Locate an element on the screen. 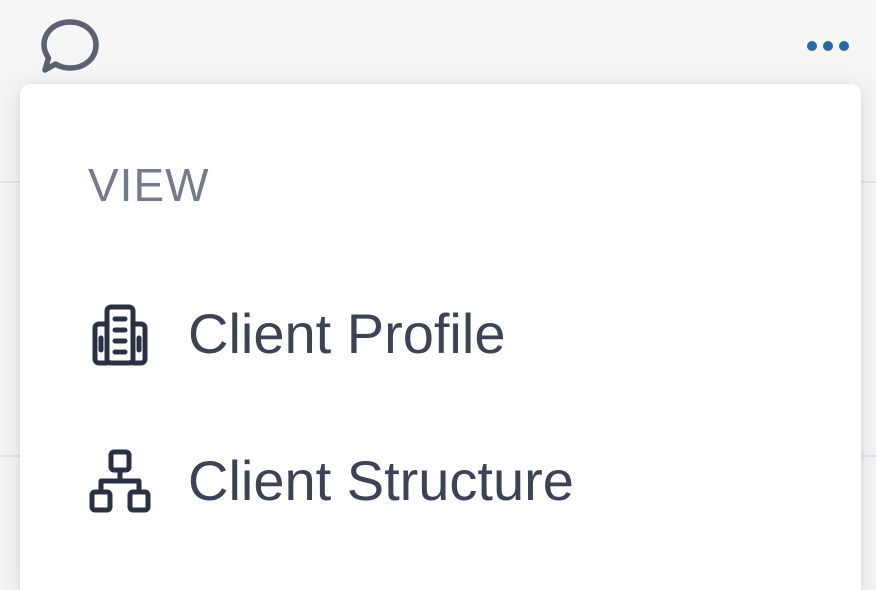 The image size is (876, 590). org-chart-icon is located at coordinates (120, 481).